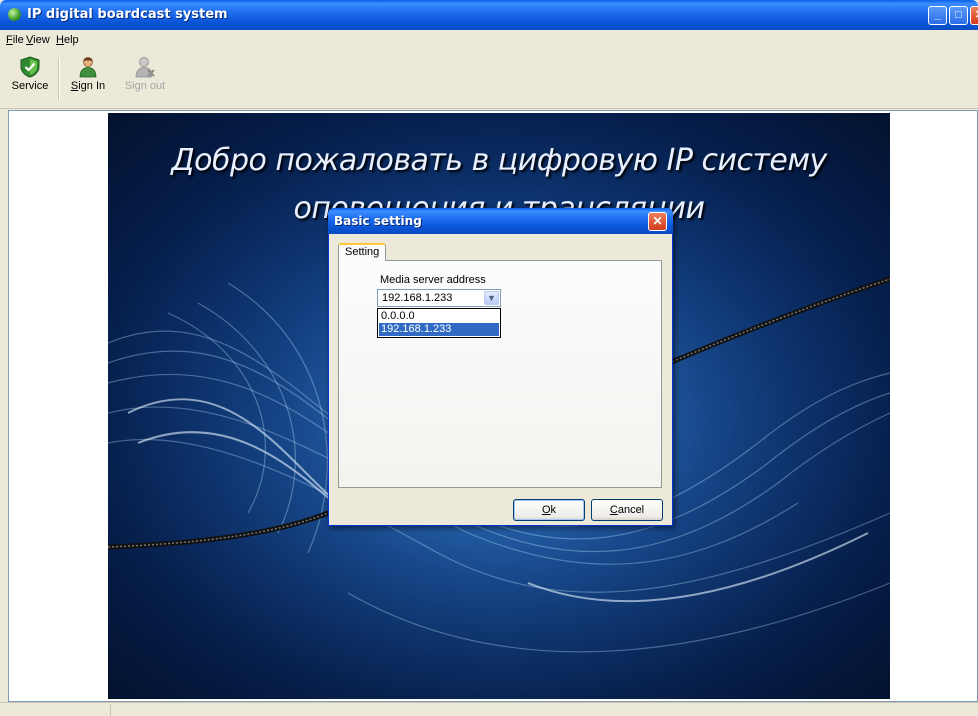  What do you see at coordinates (489, 40) in the screenshot?
I see `menu-bar: File View Help` at bounding box center [489, 40].